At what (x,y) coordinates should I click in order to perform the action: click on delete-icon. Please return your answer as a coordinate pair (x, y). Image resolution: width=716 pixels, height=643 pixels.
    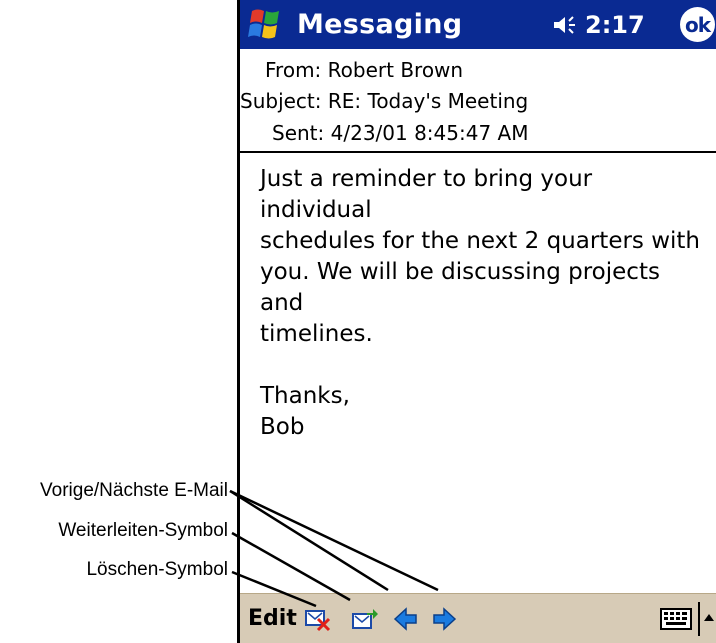
    Looking at the image, I should click on (318, 619).